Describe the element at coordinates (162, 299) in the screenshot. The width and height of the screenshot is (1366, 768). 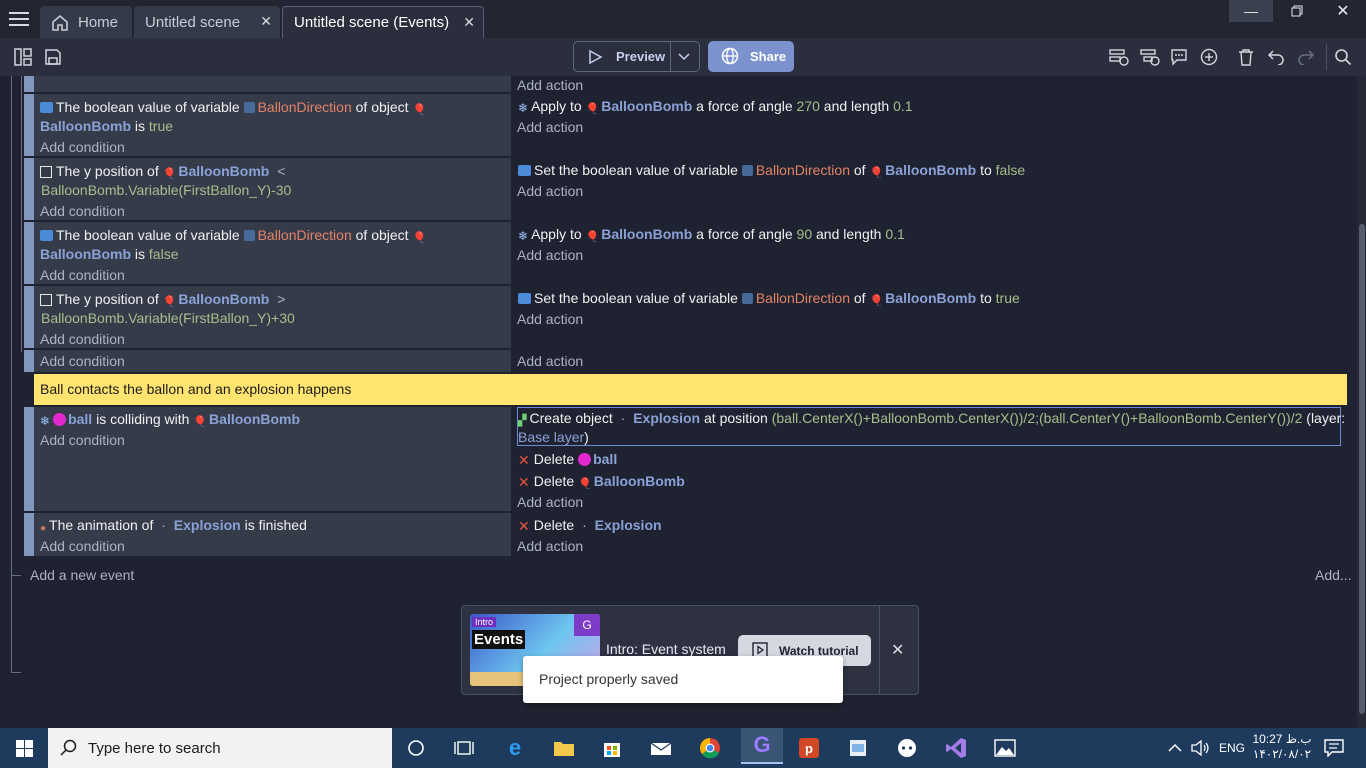
I see `condition: The y position of 🎈 BalloonBomb >` at that location.